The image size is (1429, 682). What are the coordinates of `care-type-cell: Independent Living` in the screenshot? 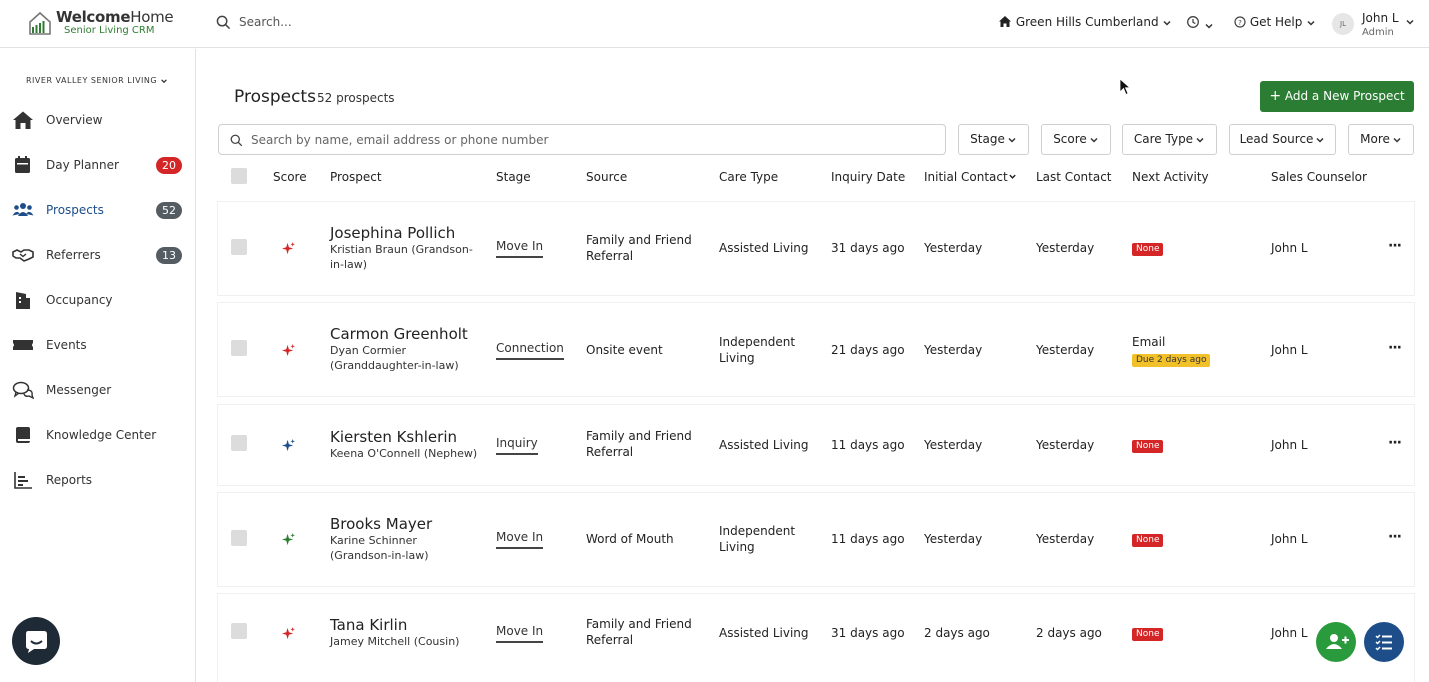 It's located at (757, 350).